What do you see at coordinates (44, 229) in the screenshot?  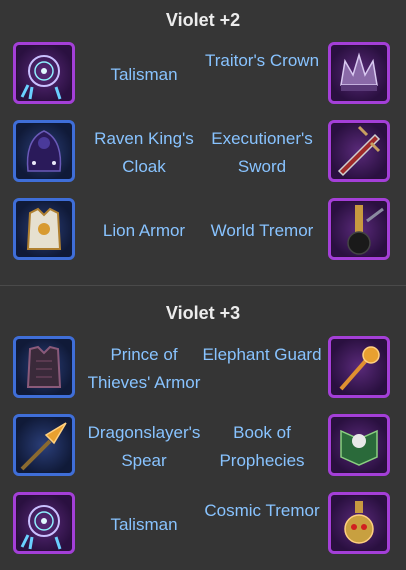 I see `armor-icon` at bounding box center [44, 229].